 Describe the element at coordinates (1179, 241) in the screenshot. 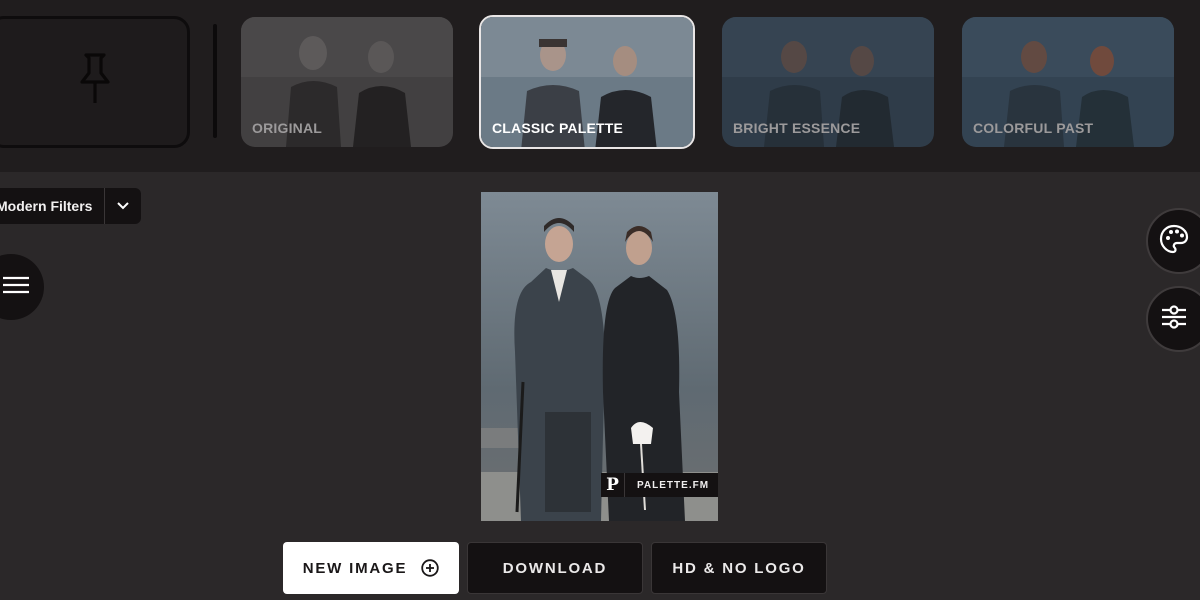

I see `palette-icon` at that location.